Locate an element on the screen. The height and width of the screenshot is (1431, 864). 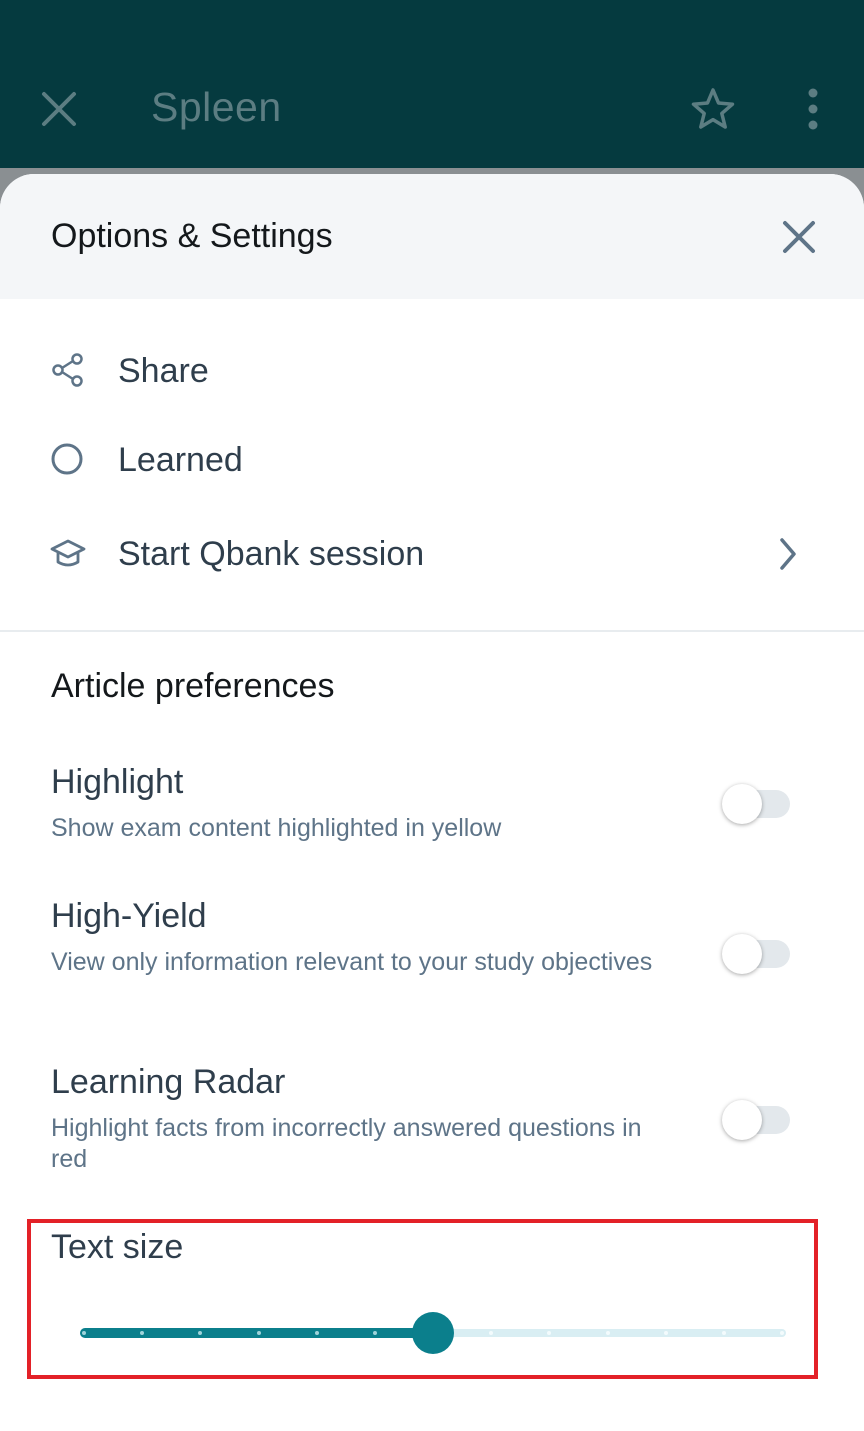
share-label: Share is located at coordinates (163, 371).